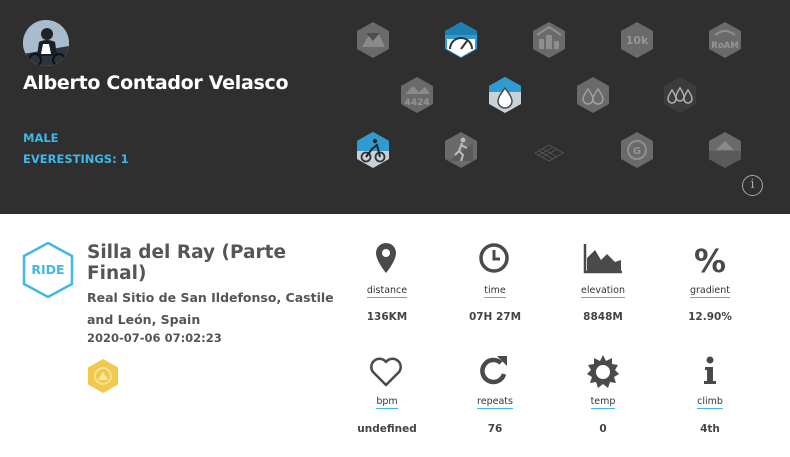 The height and width of the screenshot is (457, 790). What do you see at coordinates (724, 46) in the screenshot?
I see `svg-text: RoAM` at bounding box center [724, 46].